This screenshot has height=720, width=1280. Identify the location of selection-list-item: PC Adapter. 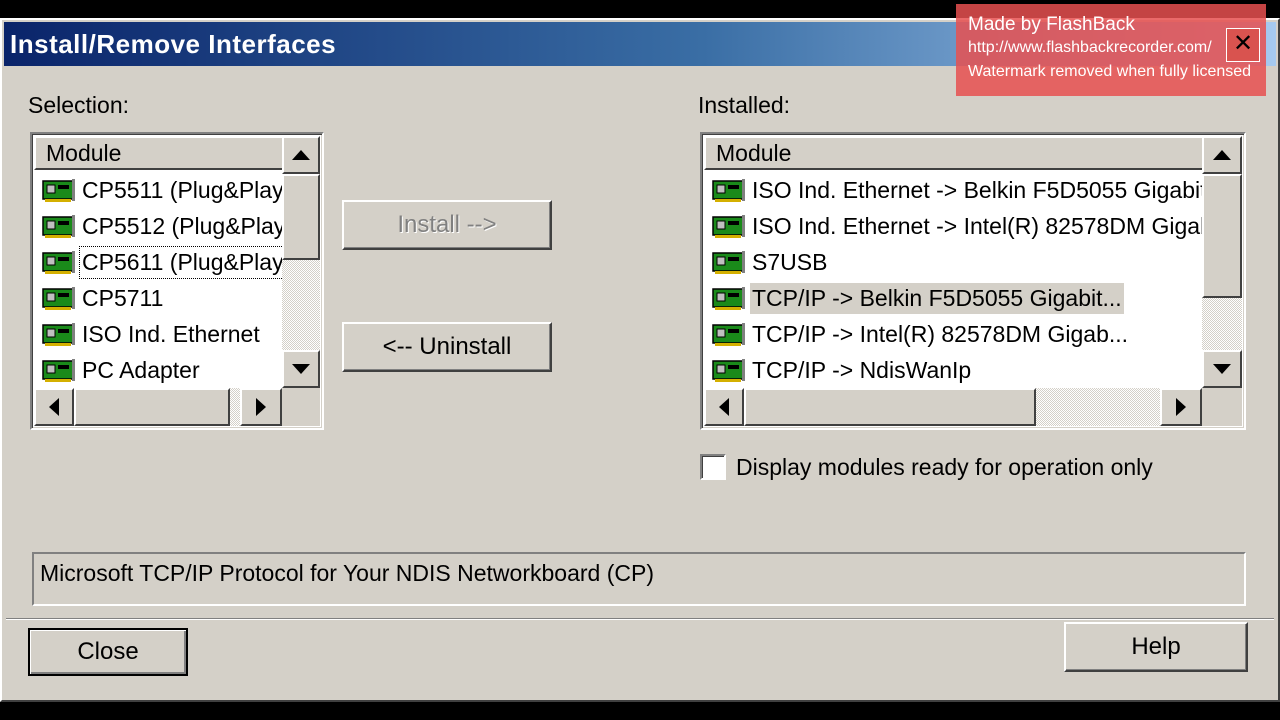
(165, 370).